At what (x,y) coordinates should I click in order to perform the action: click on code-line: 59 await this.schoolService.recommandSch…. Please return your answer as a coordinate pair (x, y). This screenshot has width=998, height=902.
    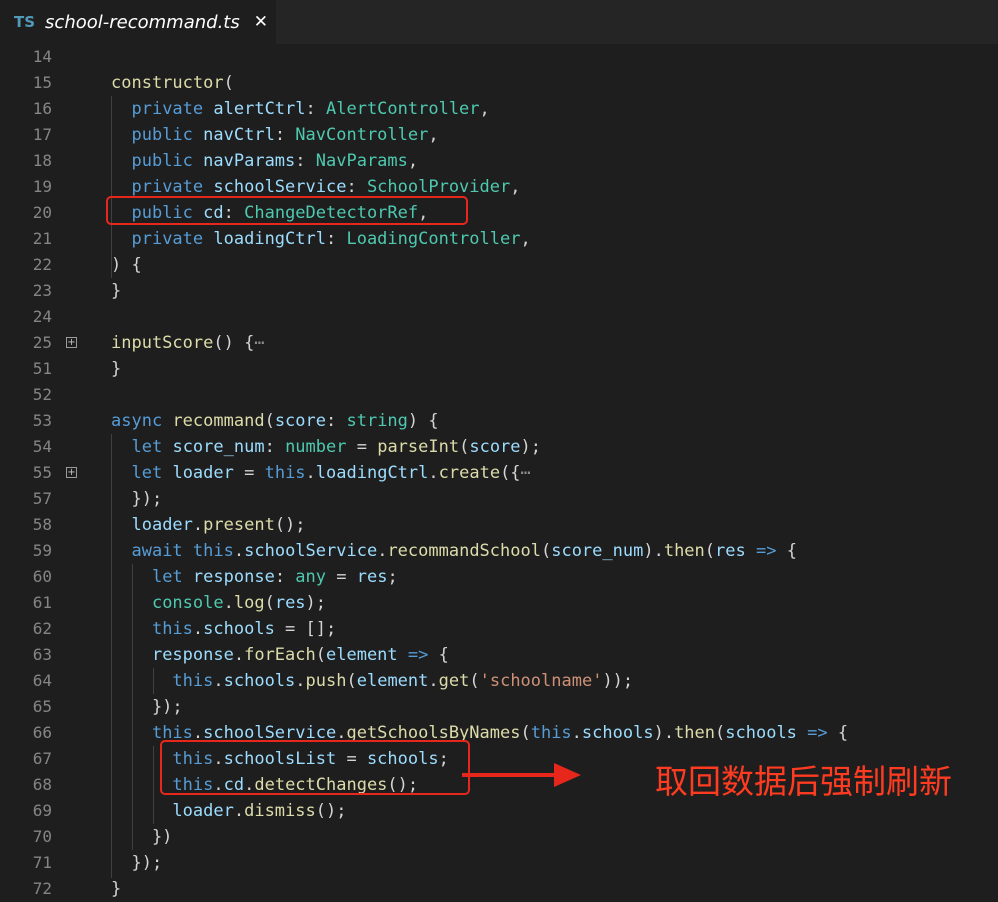
    Looking at the image, I should click on (499, 551).